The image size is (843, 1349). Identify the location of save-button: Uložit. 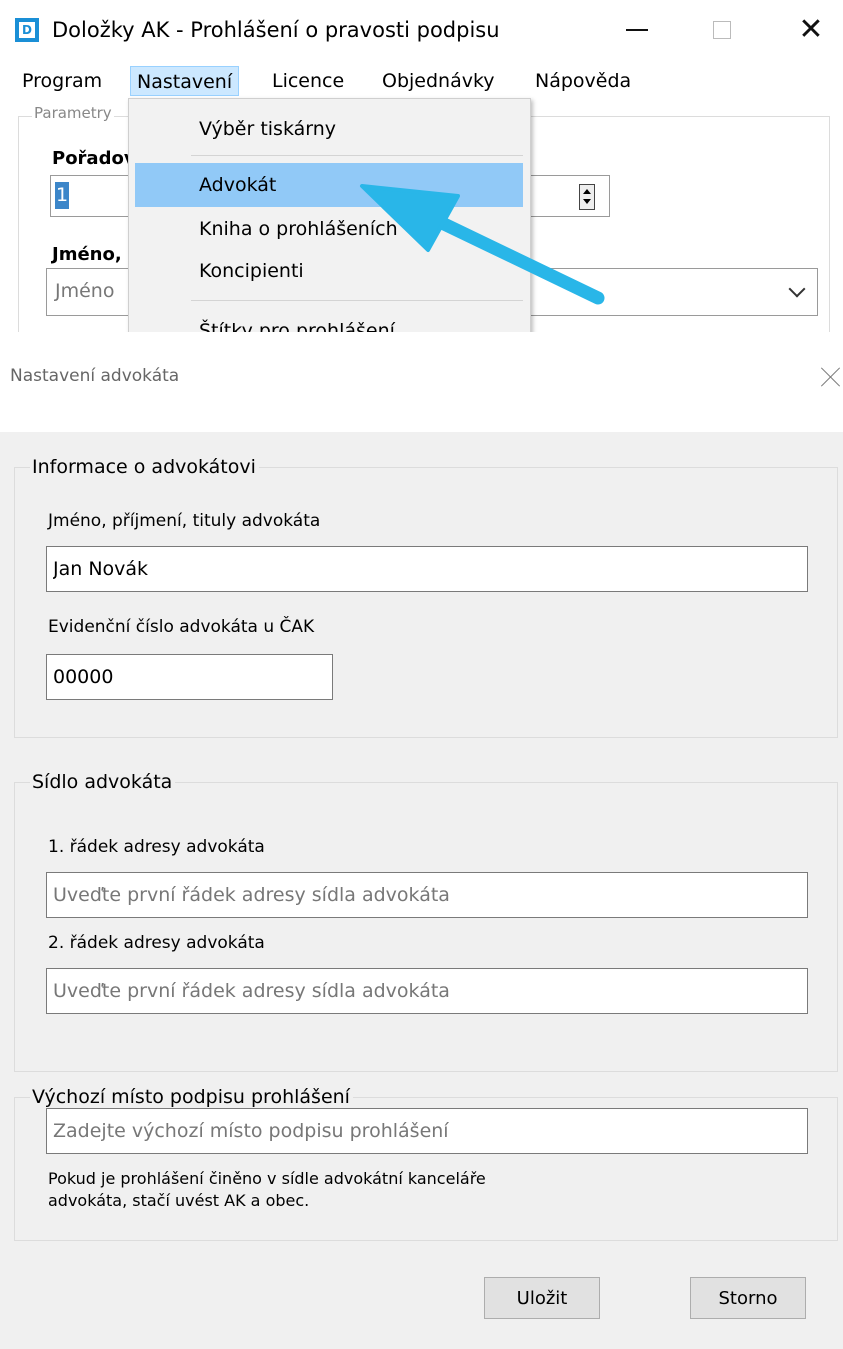
(542, 1298).